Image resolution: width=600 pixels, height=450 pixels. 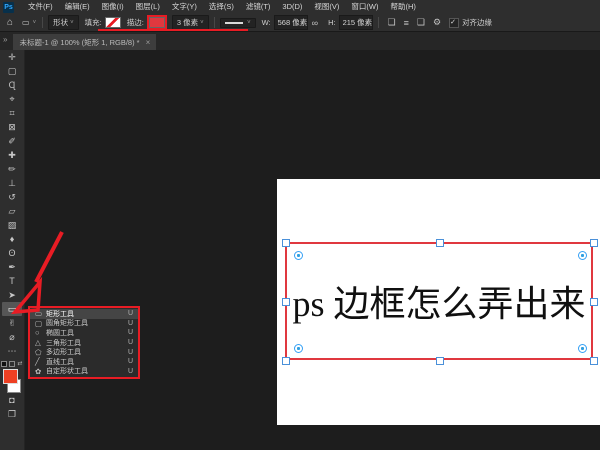 I want to click on clone-stamp-tool: ⊥, so click(x=12, y=183).